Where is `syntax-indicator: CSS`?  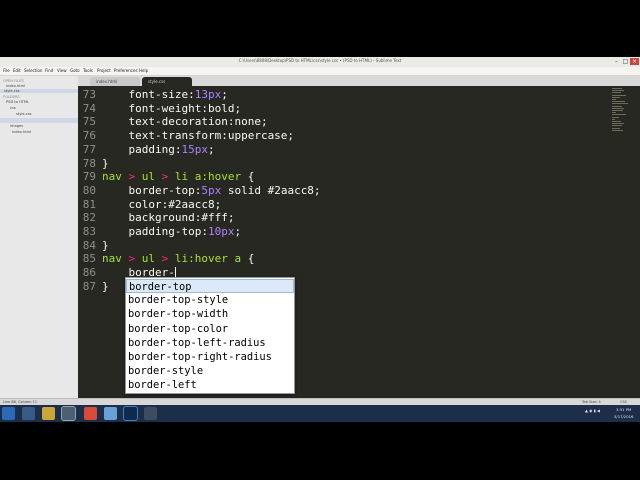 syntax-indicator: CSS is located at coordinates (623, 402).